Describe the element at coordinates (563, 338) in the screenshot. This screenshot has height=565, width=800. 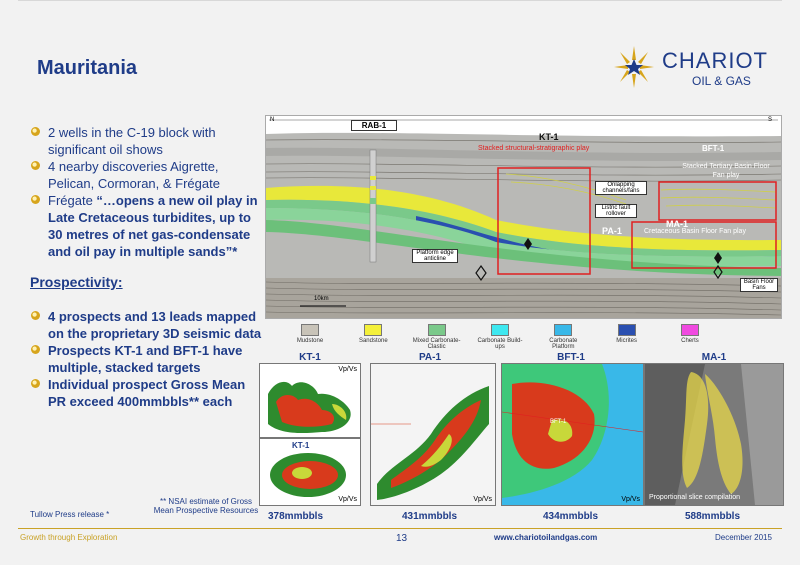
I see `legend-item: Carbonate Platform` at that location.